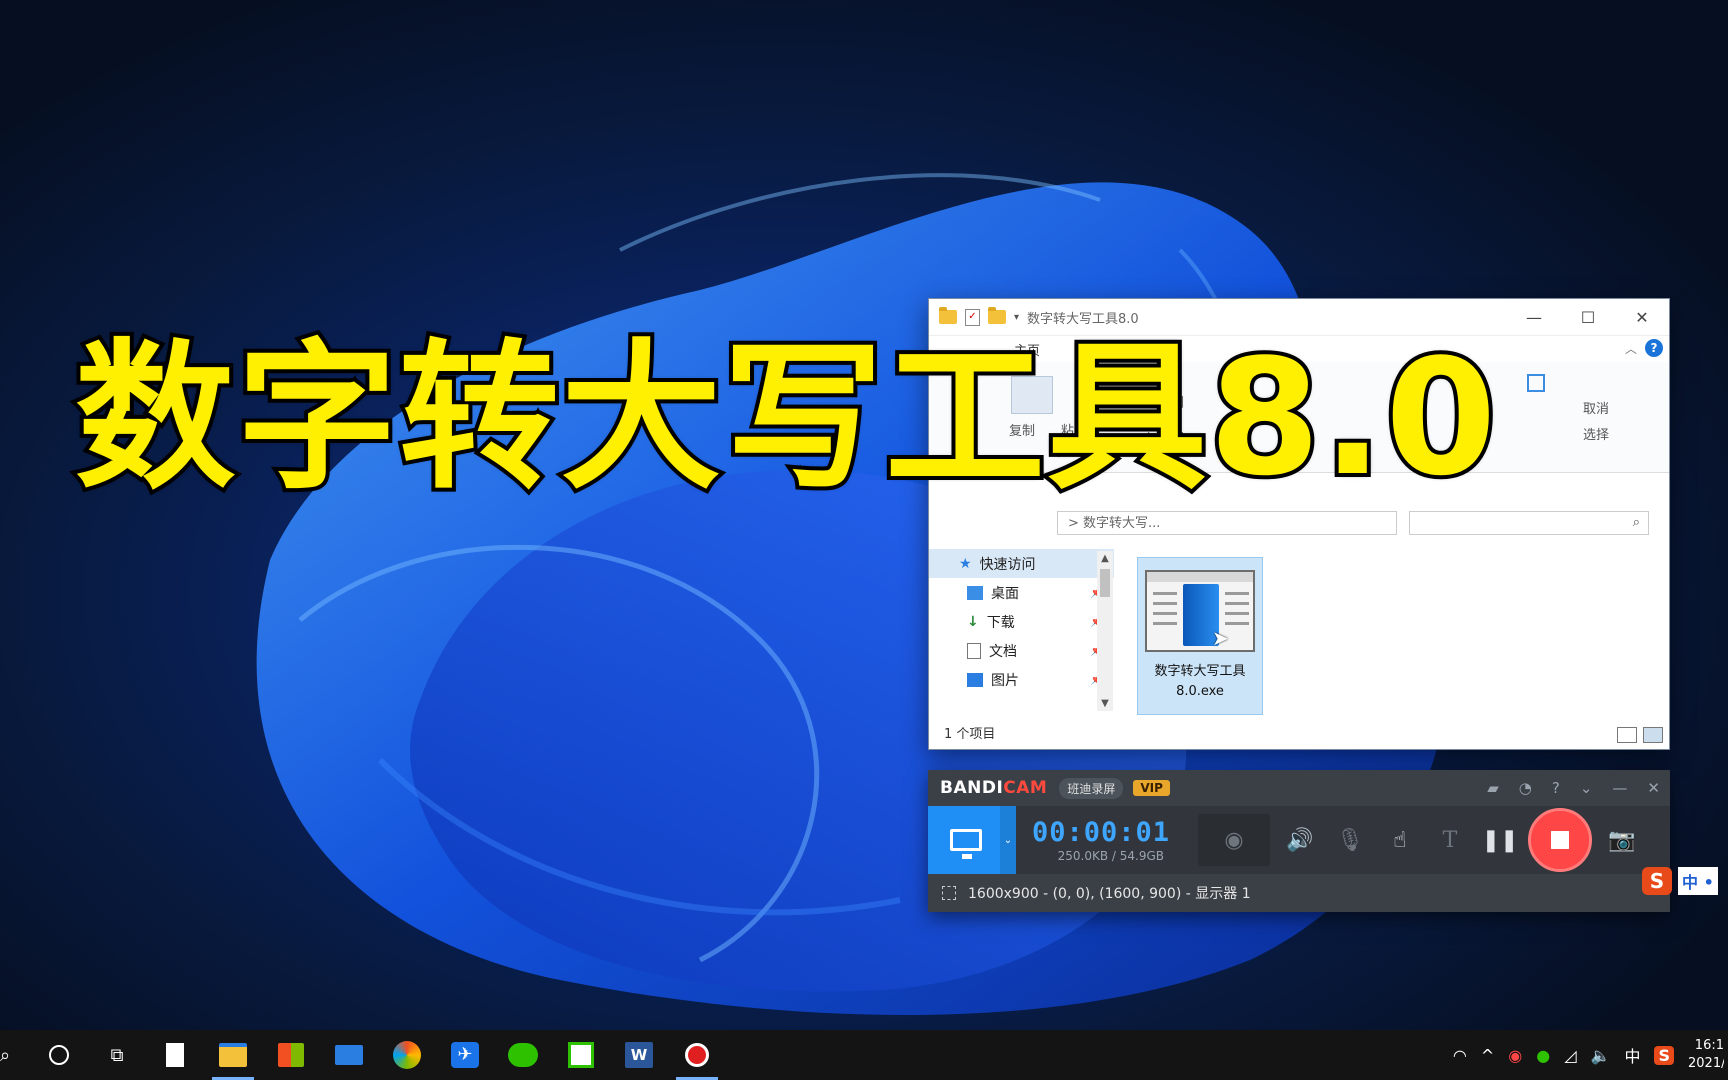  I want to click on stop-icon, so click(1560, 840).